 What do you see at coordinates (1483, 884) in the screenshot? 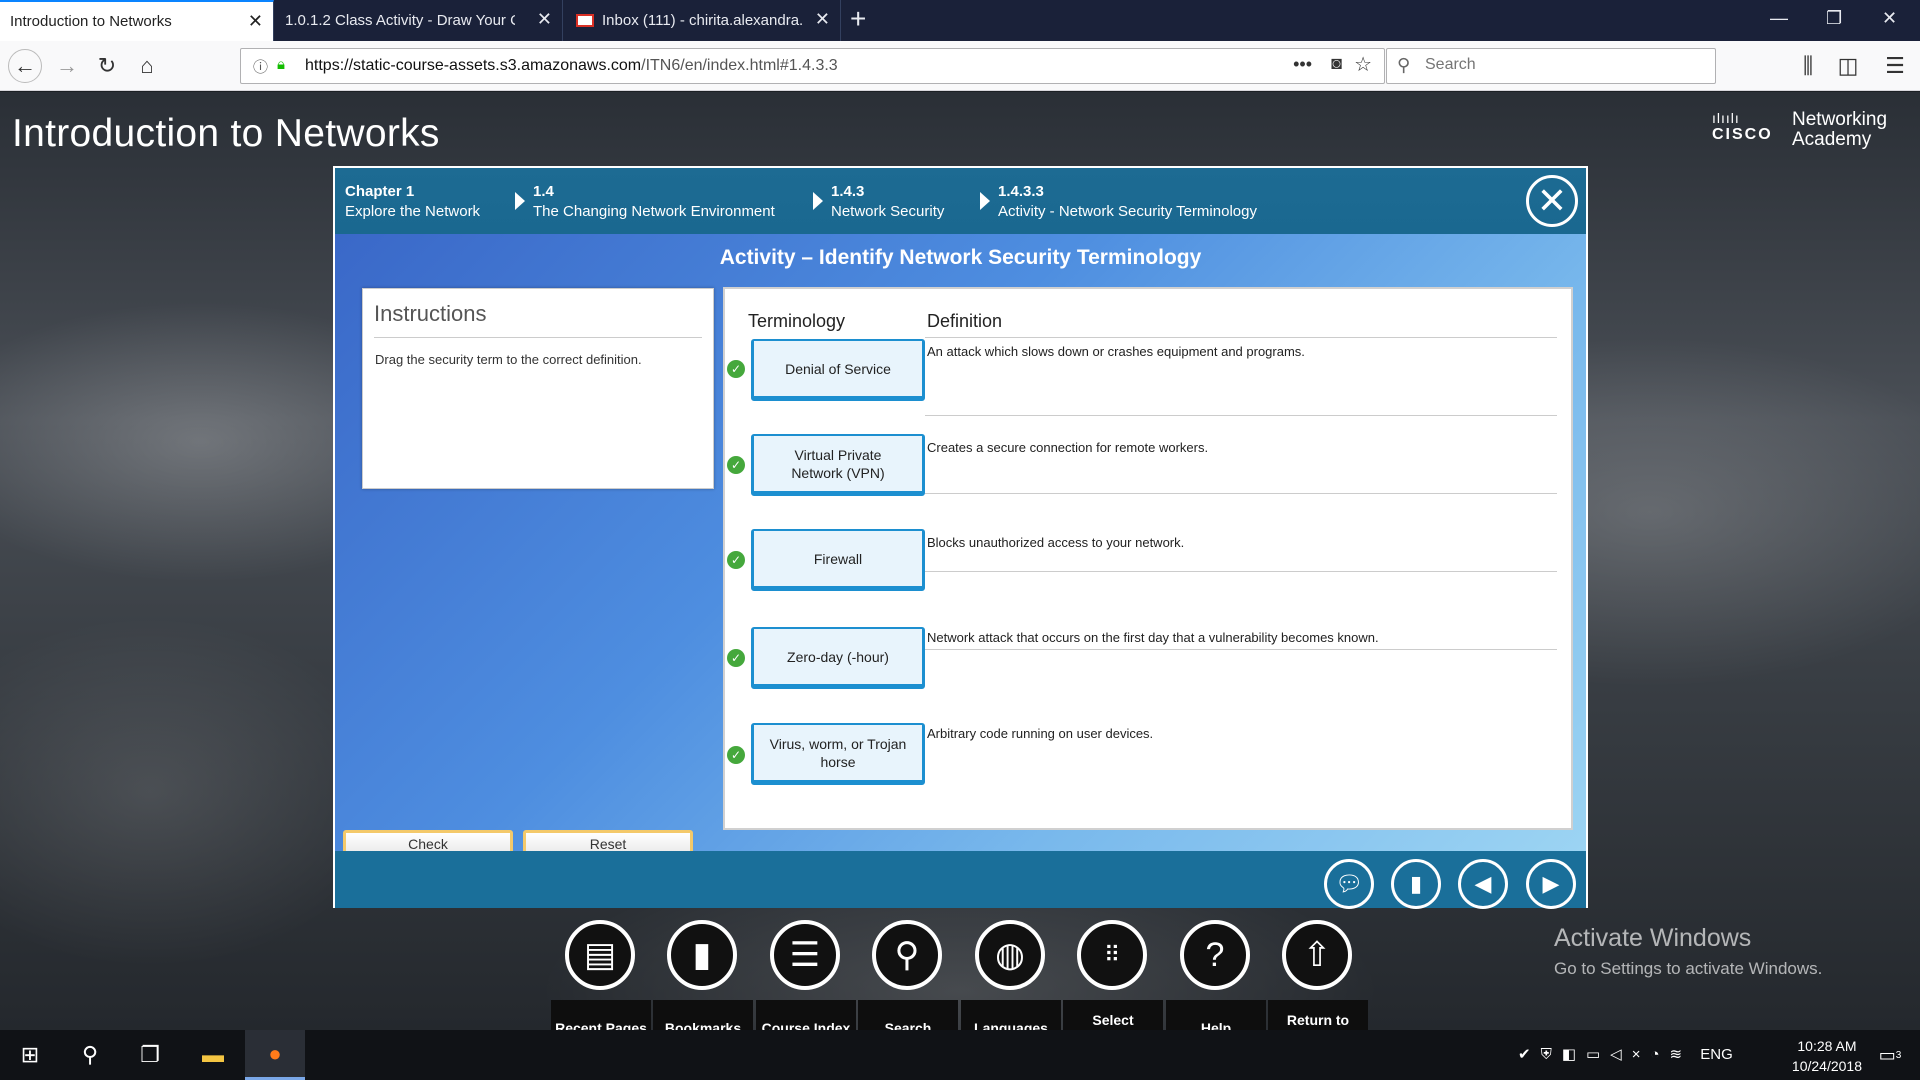
I see `previous-page-icon: ◀` at bounding box center [1483, 884].